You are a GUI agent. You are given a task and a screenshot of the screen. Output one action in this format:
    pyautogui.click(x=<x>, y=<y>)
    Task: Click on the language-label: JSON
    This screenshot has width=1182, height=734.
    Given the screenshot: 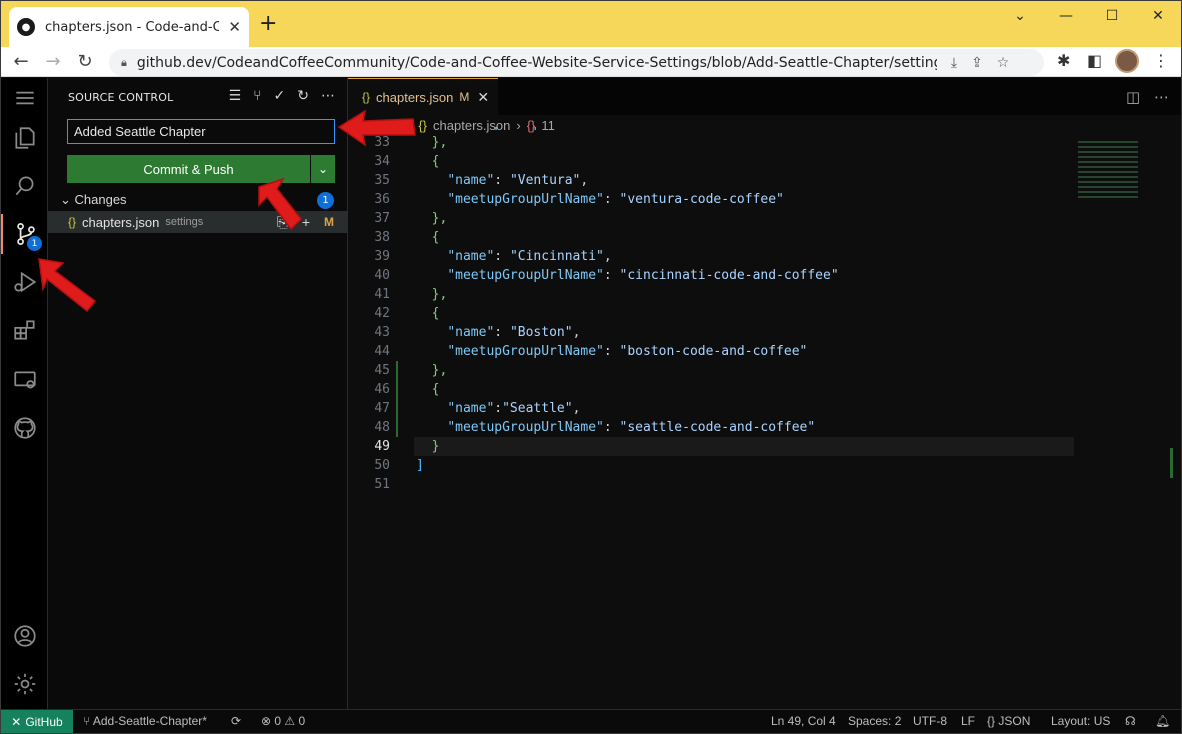 What is the action you would take?
    pyautogui.click(x=1014, y=721)
    